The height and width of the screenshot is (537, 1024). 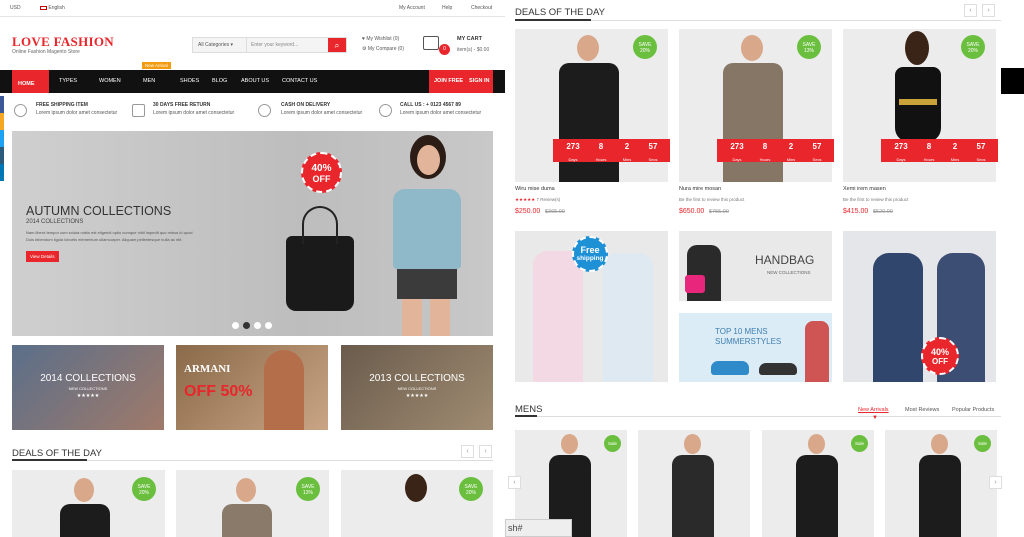 What do you see at coordinates (447, 8) in the screenshot?
I see `help-link: Help` at bounding box center [447, 8].